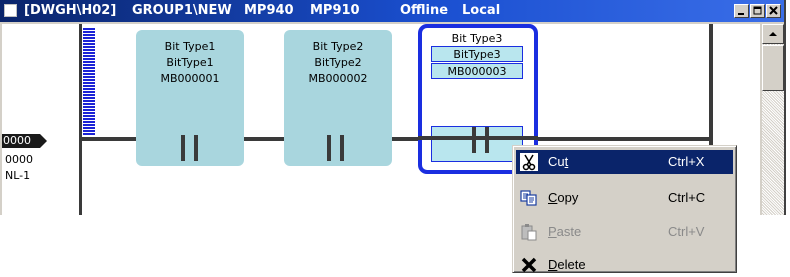  What do you see at coordinates (478, 138) in the screenshot?
I see `contact-wire` at bounding box center [478, 138].